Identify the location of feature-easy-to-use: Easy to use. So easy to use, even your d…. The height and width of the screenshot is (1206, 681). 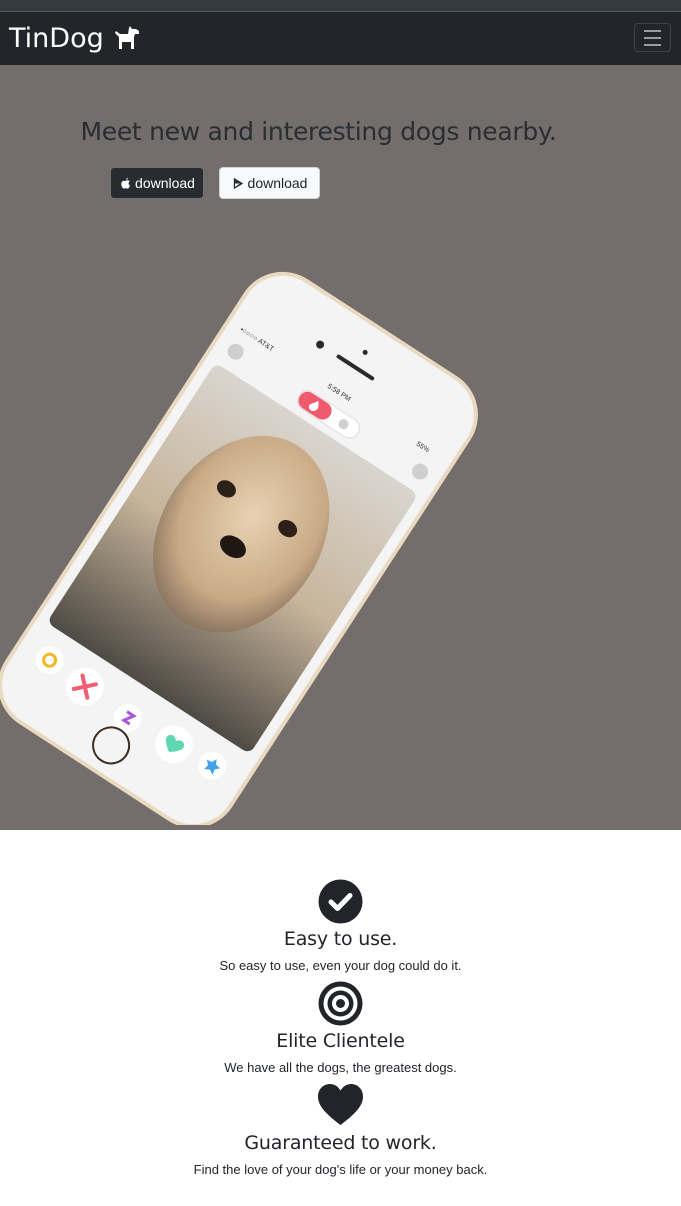
(340, 926).